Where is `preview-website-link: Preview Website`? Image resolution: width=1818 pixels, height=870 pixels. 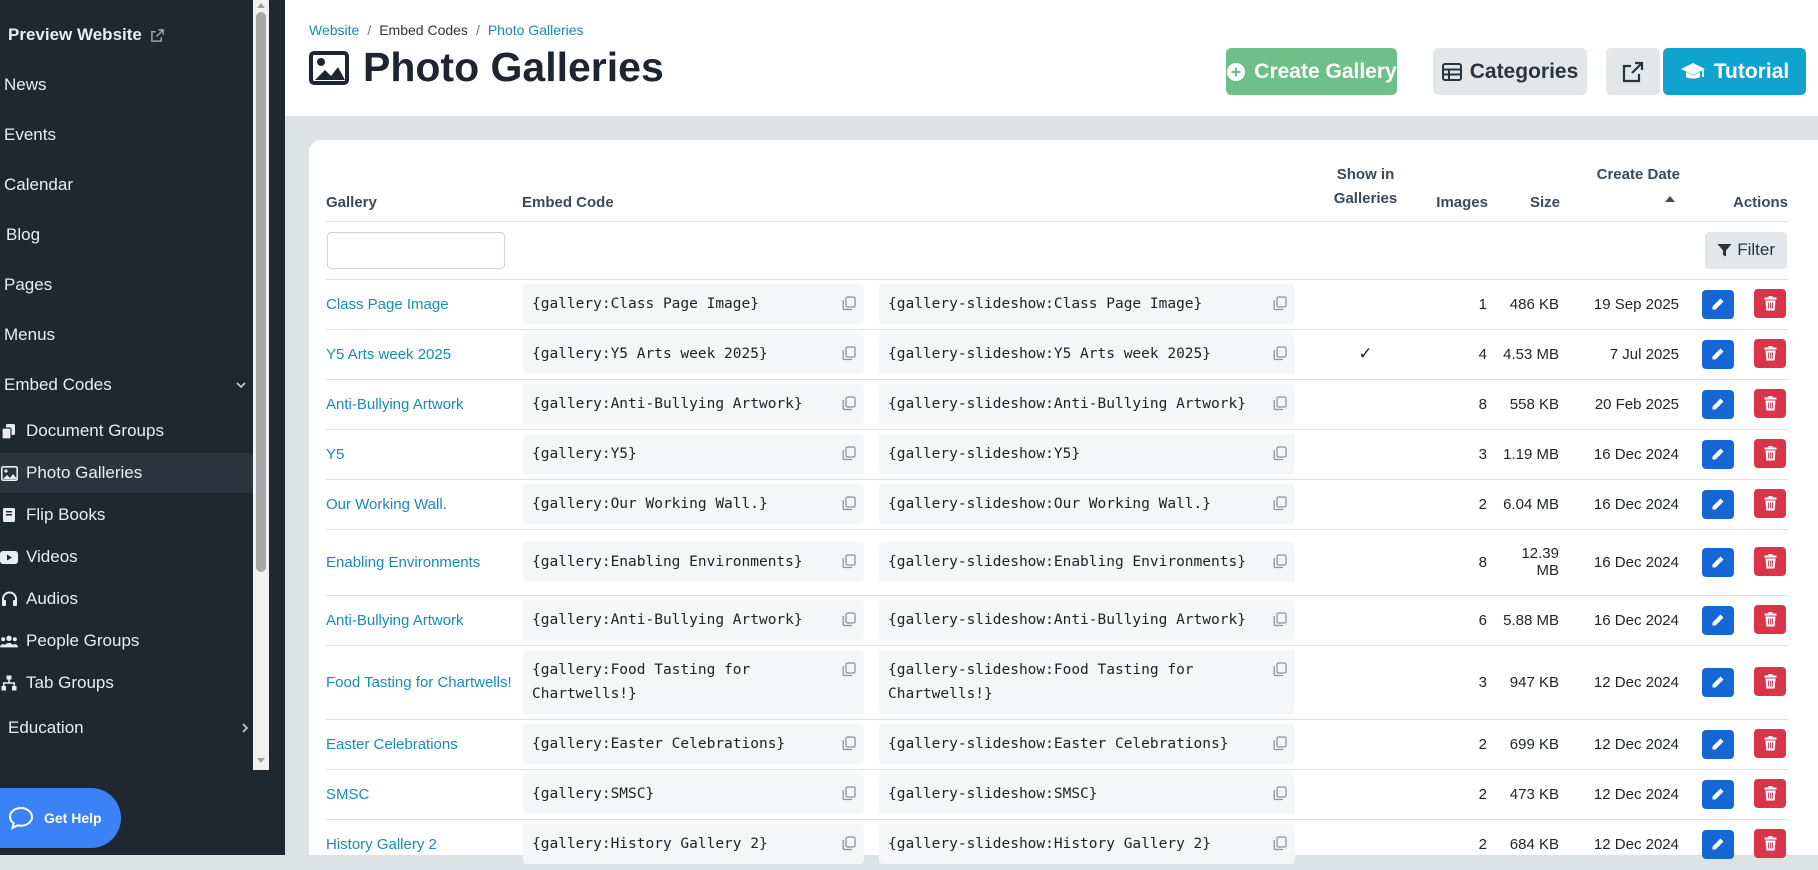 preview-website-link: Preview Website is located at coordinates (130, 35).